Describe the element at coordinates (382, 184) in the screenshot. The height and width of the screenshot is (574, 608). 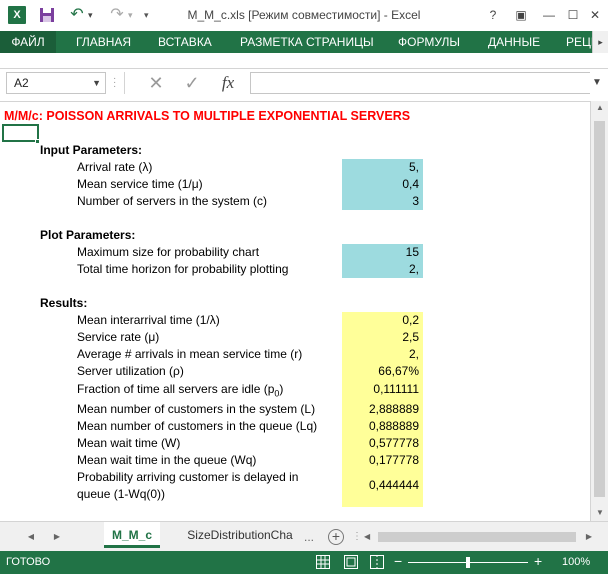
I see `input-value-mean-service-time: 0,4` at that location.